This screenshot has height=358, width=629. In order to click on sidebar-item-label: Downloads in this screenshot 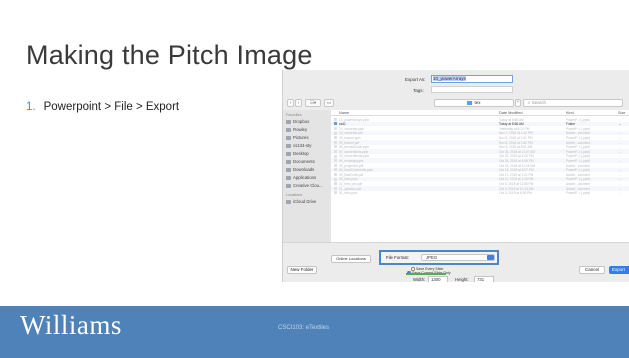, I will do `click(304, 170)`.